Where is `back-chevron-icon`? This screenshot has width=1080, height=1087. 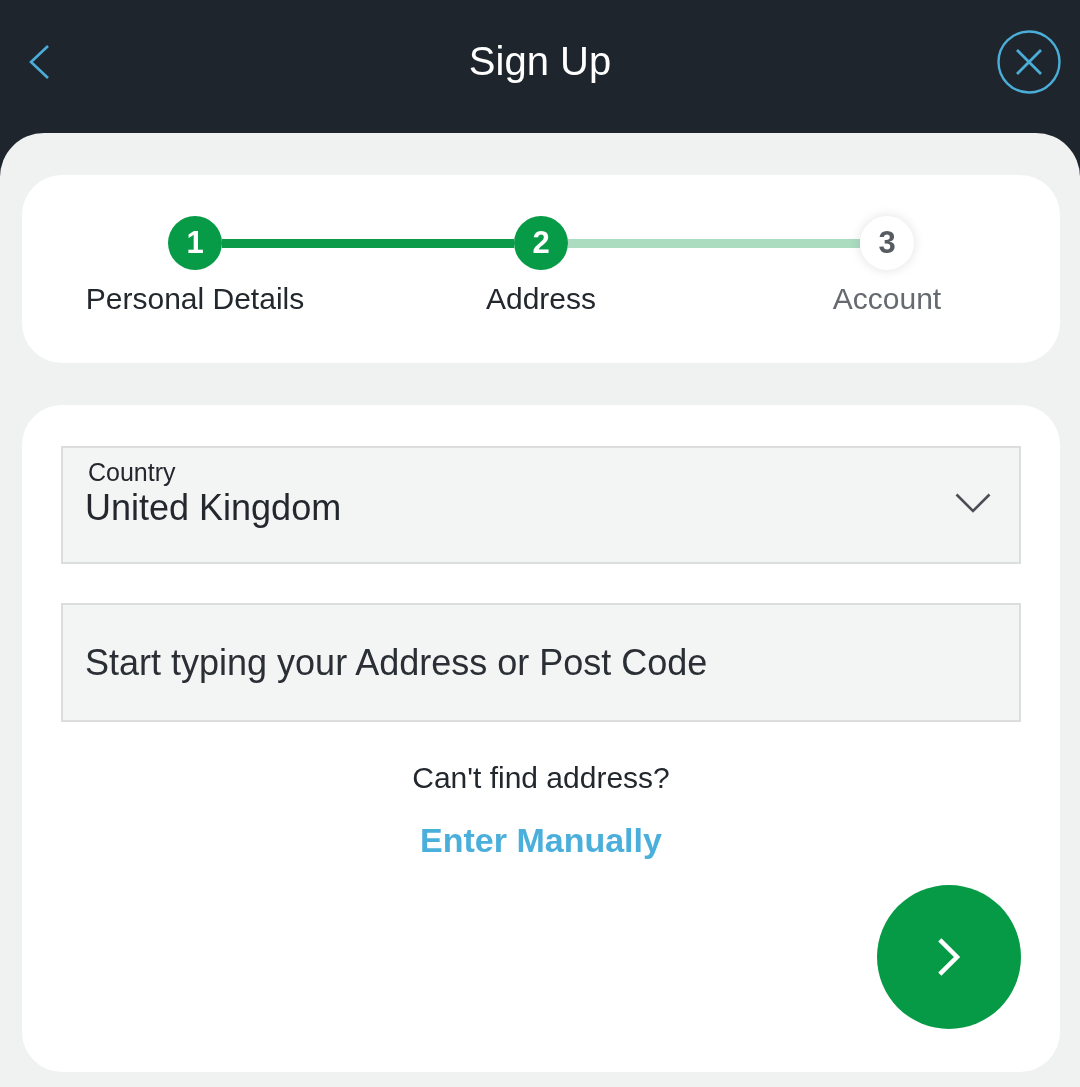 back-chevron-icon is located at coordinates (39, 61).